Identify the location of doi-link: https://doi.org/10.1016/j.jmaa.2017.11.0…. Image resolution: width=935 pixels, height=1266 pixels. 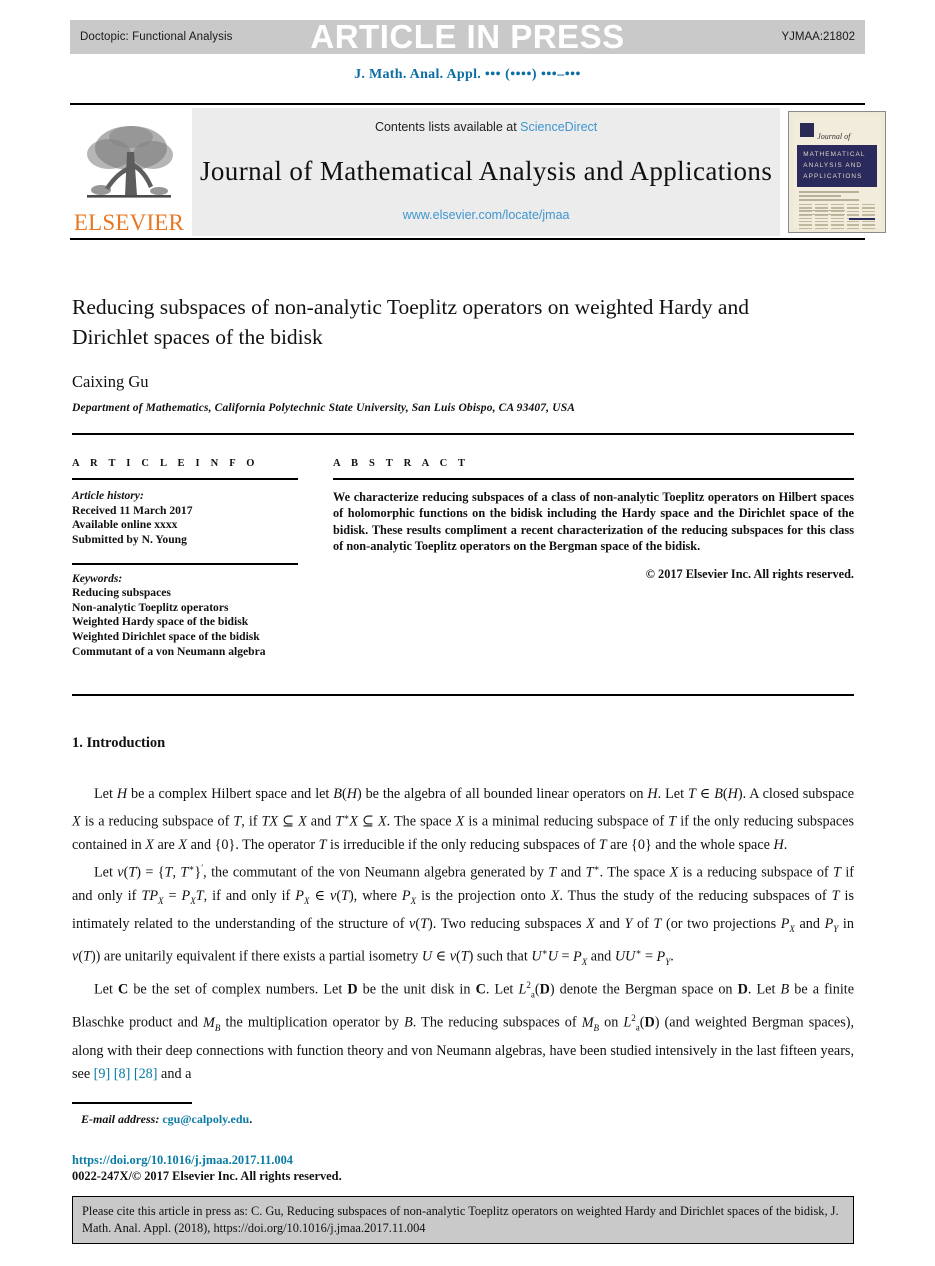
(182, 1160).